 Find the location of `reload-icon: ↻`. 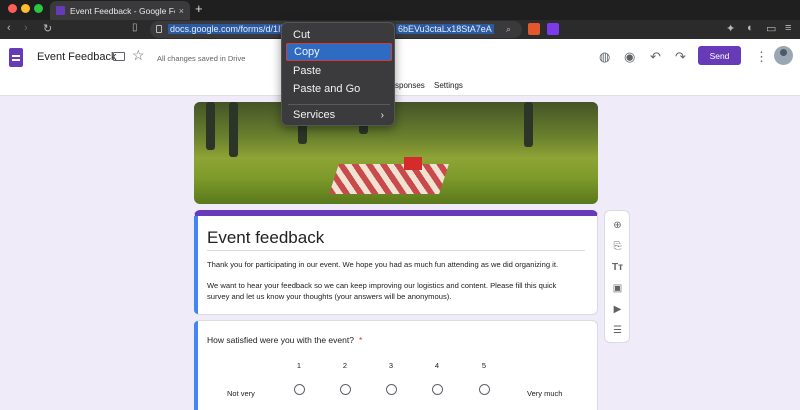

reload-icon: ↻ is located at coordinates (47, 28).